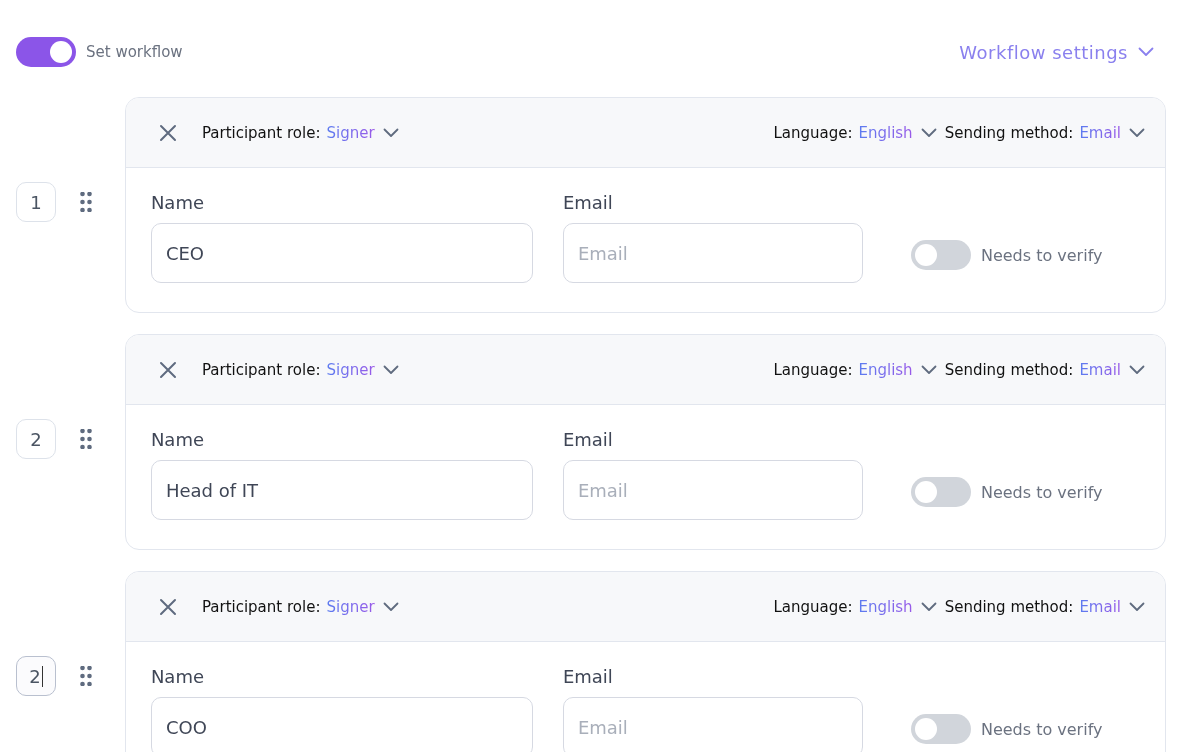  I want to click on toggle-label: Set workflow, so click(134, 52).